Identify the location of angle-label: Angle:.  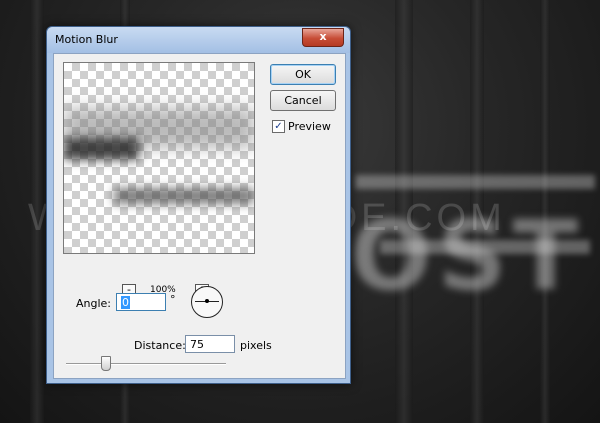
(94, 303).